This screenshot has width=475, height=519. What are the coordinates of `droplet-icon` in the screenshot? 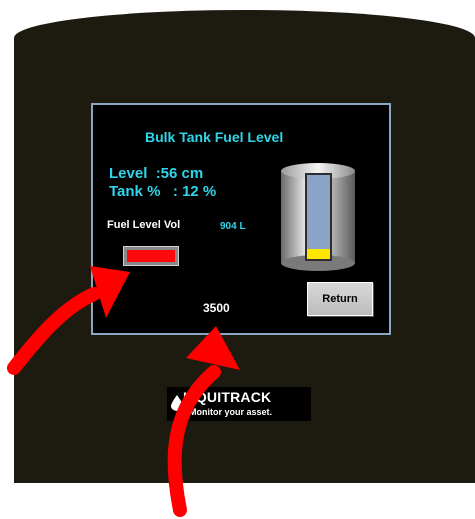 It's located at (177, 403).